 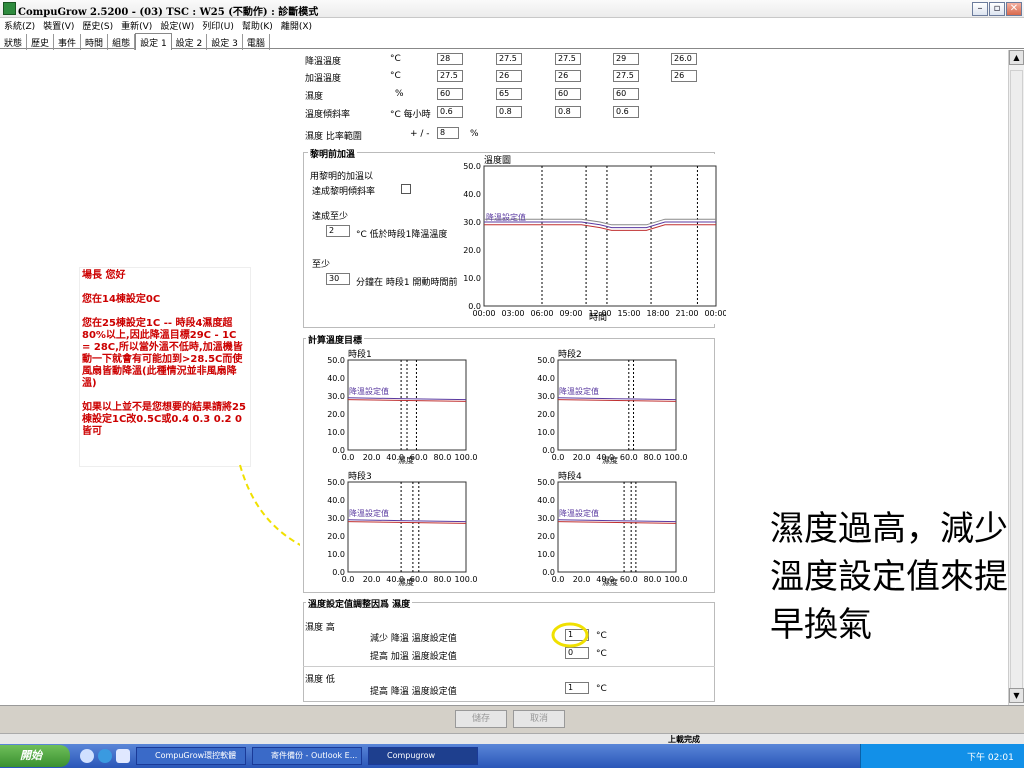 What do you see at coordinates (509, 76) in the screenshot?
I see `heat-temp-p2: 26` at bounding box center [509, 76].